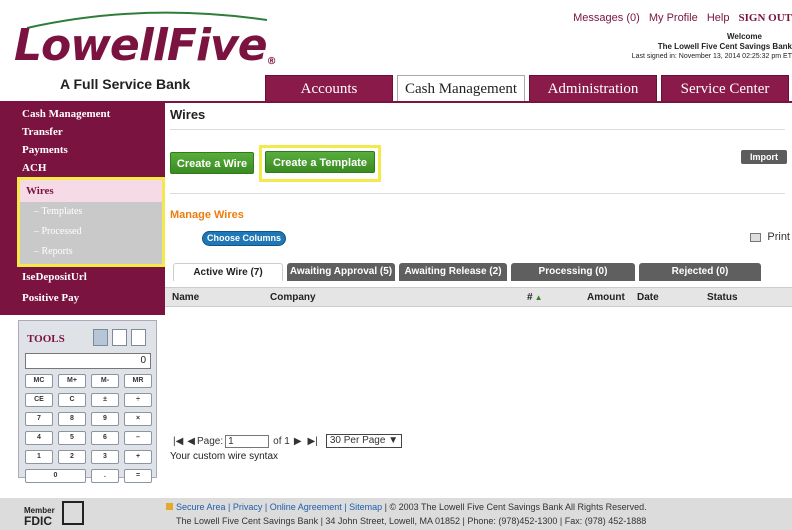 This screenshot has width=792, height=530. What do you see at coordinates (298, 441) in the screenshot?
I see `next-page-icon: ▶` at bounding box center [298, 441].